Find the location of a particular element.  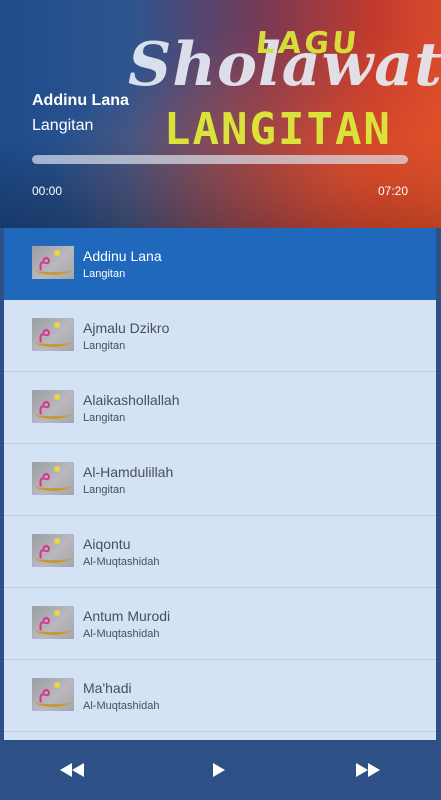

album-art-langitan-text: LANGITAN is located at coordinates (278, 129).